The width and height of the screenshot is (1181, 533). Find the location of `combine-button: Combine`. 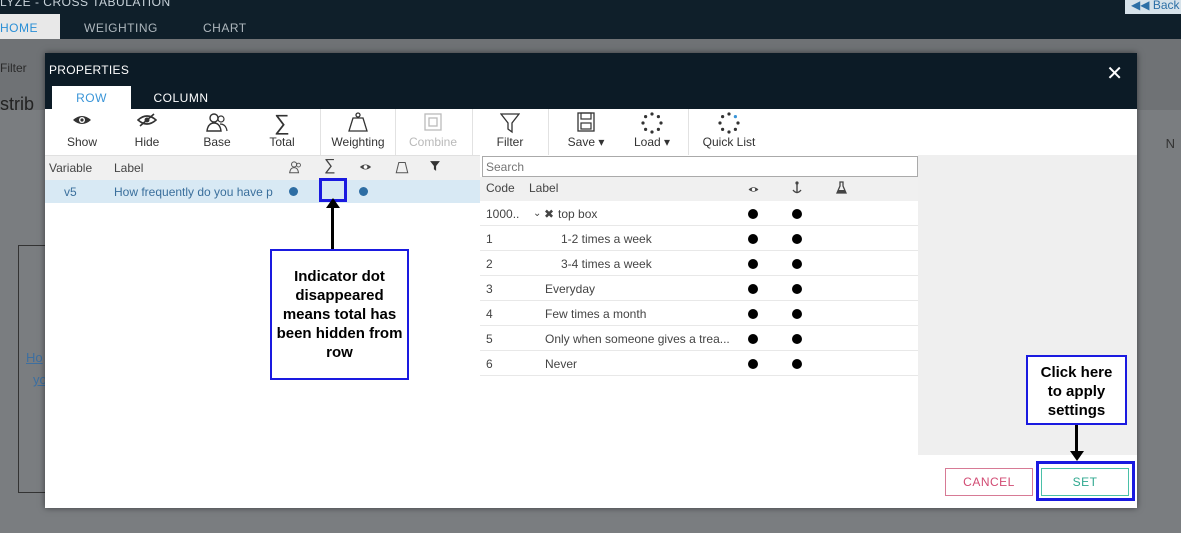

combine-button: Combine is located at coordinates (433, 132).